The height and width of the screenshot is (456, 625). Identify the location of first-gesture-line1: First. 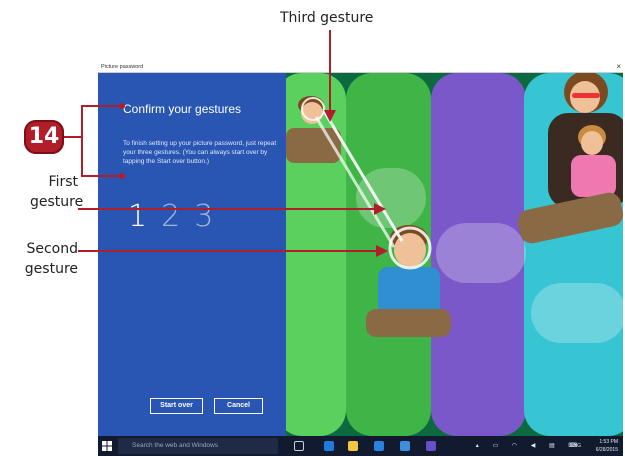
(63, 182).